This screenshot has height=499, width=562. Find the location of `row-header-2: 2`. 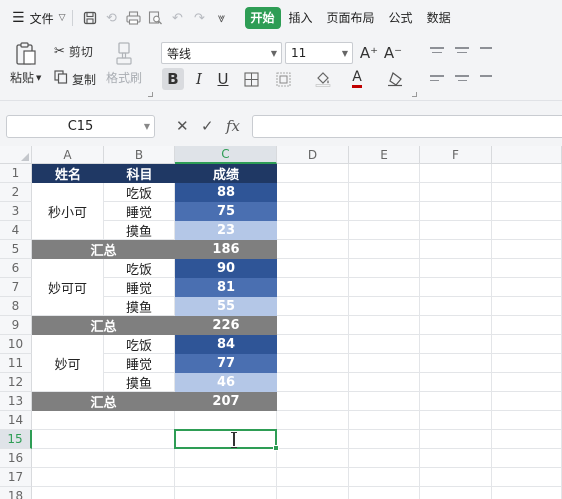

row-header-2: 2 is located at coordinates (16, 192).